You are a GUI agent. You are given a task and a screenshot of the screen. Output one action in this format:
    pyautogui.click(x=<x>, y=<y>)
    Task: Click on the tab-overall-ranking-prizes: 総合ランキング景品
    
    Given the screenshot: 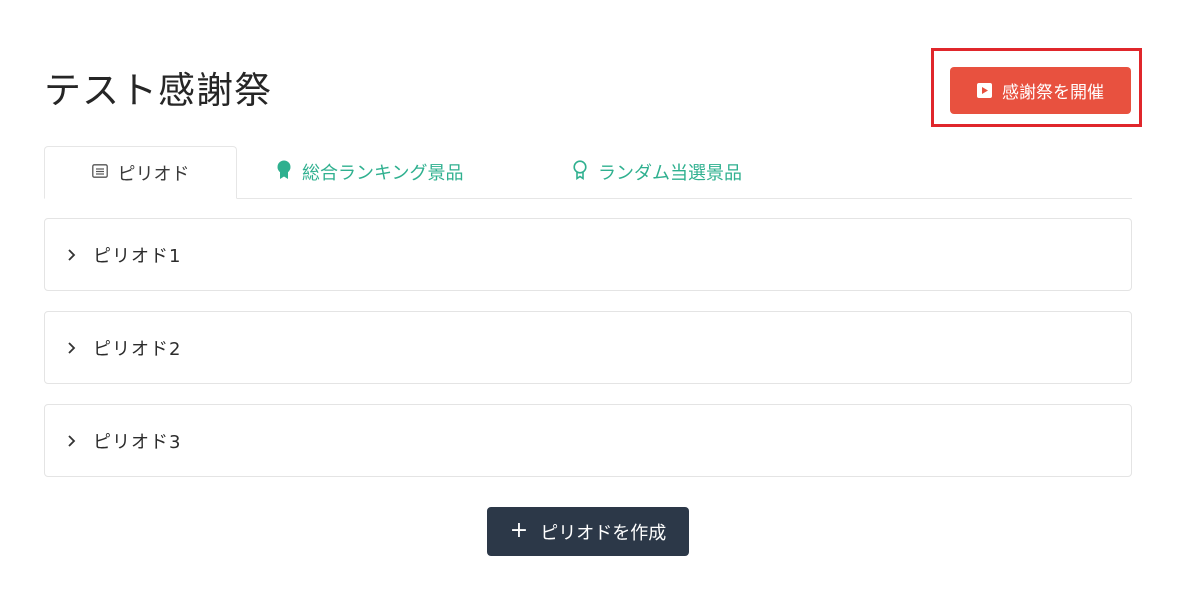 What is the action you would take?
    pyautogui.click(x=369, y=172)
    